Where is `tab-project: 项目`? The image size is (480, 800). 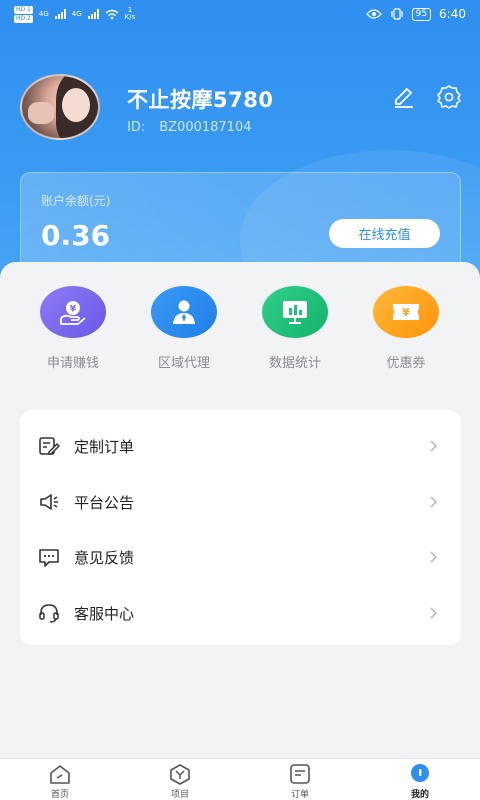
tab-project: 项目 is located at coordinates (180, 781).